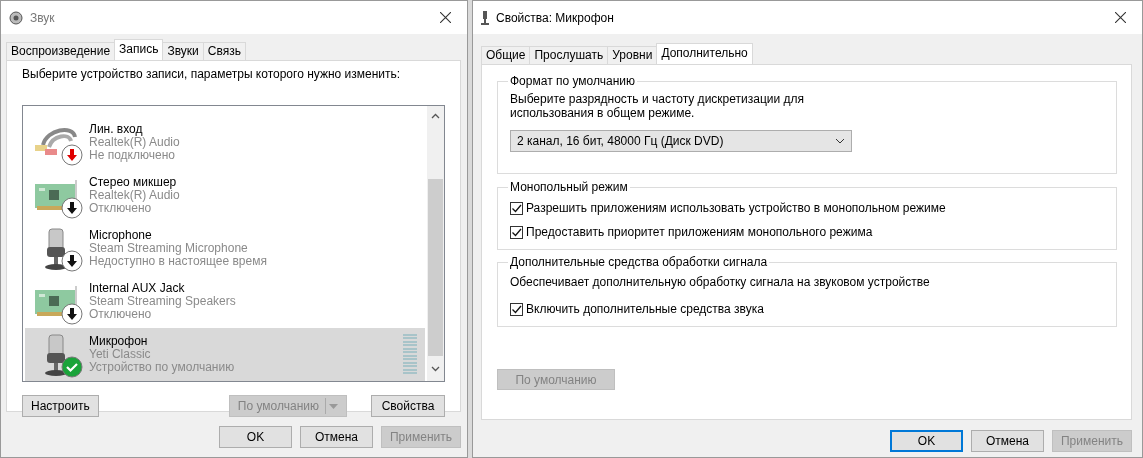  I want to click on tab: Связь, so click(224, 51).